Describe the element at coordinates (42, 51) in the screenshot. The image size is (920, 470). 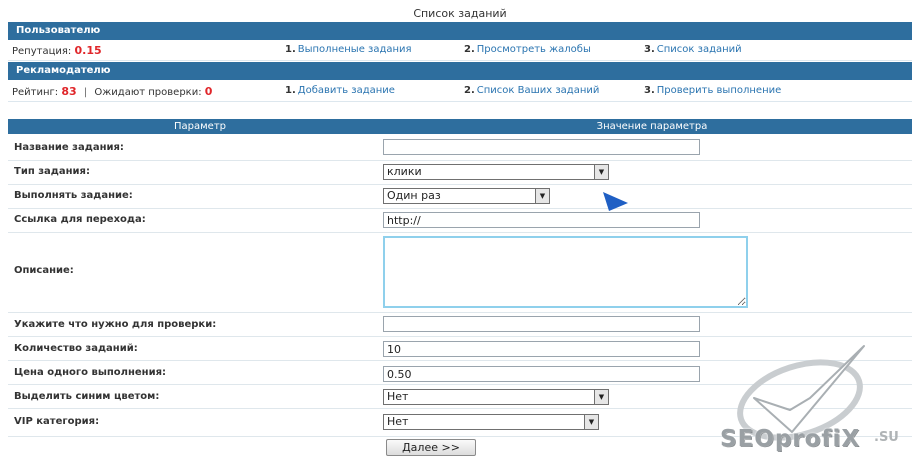
I see `reputation-label: Репутация:` at that location.